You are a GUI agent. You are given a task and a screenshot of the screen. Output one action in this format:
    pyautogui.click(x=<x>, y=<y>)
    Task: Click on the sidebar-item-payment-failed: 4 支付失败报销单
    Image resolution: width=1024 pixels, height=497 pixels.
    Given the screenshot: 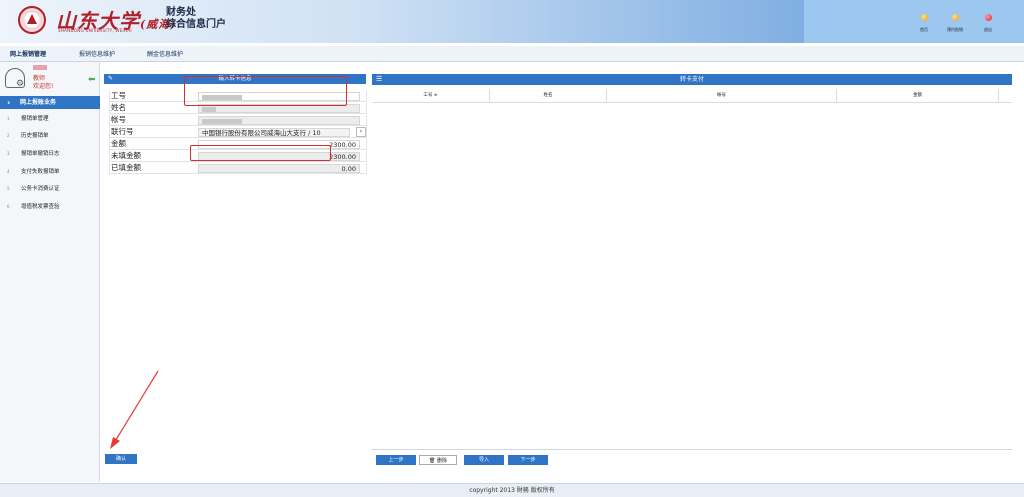 What is the action you would take?
    pyautogui.click(x=50, y=172)
    